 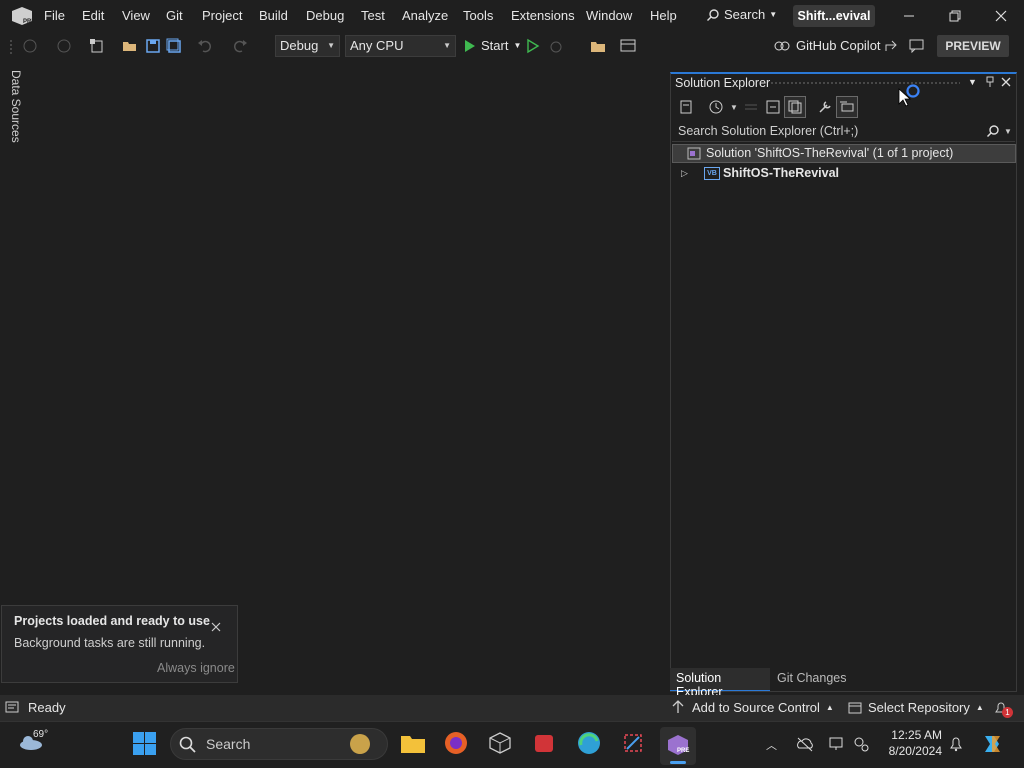 I want to click on output-icon, so click(x=12, y=708).